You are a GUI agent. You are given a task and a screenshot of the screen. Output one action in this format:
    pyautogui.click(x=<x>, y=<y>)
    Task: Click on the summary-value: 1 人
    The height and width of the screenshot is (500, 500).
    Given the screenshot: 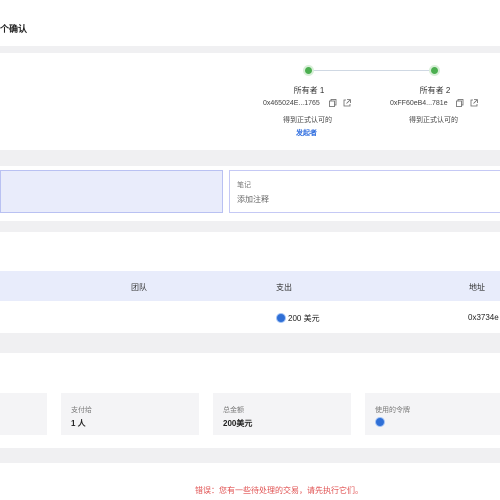 What is the action you would take?
    pyautogui.click(x=78, y=423)
    